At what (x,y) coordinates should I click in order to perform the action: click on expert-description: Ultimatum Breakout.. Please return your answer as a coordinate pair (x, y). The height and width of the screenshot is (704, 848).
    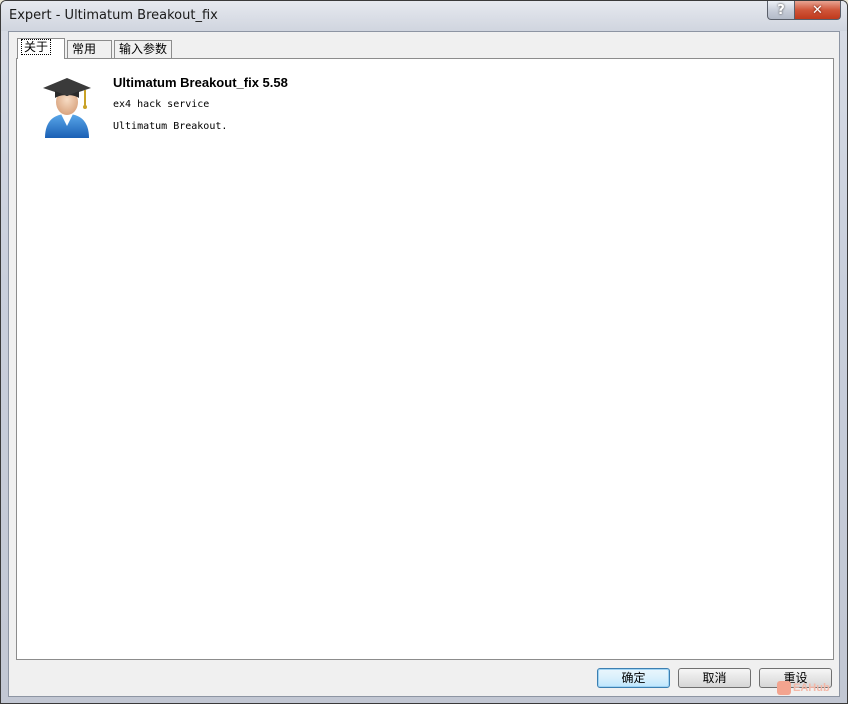
    Looking at the image, I should click on (170, 126).